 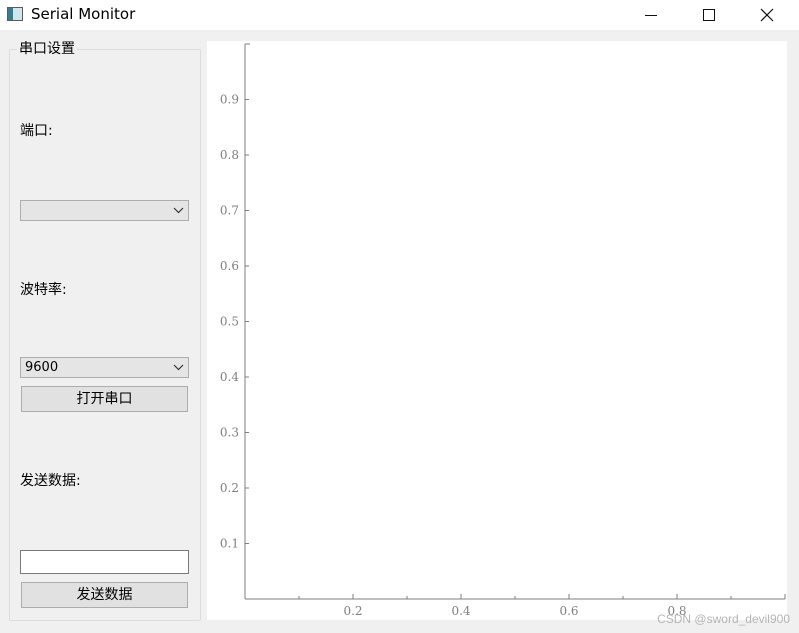 I want to click on y-tick-label: 0.3, so click(x=229, y=433).